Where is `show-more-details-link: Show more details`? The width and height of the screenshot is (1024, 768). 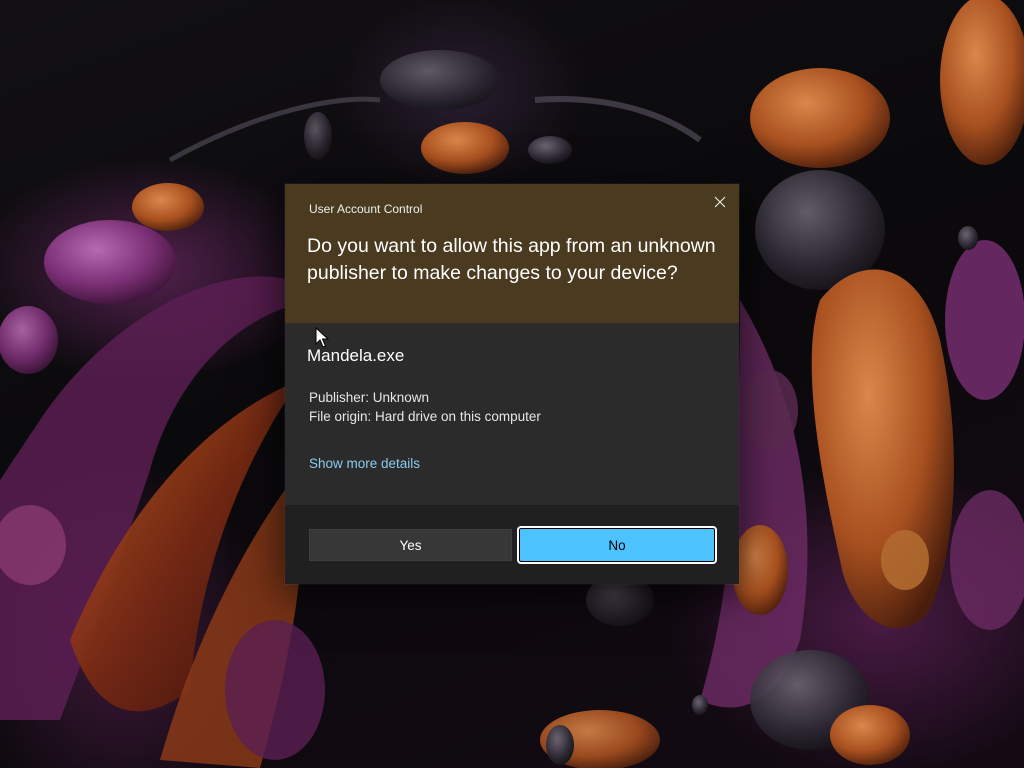 show-more-details-link: Show more details is located at coordinates (364, 463).